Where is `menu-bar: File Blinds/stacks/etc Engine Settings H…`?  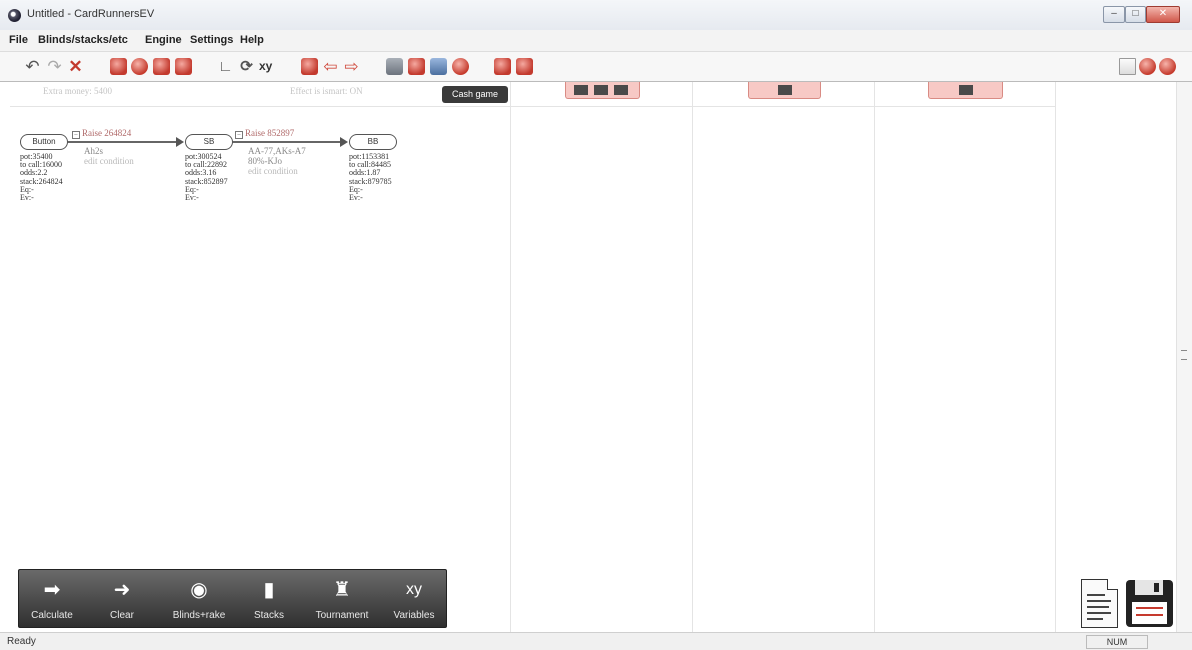 menu-bar: File Blinds/stacks/etc Engine Settings H… is located at coordinates (596, 41).